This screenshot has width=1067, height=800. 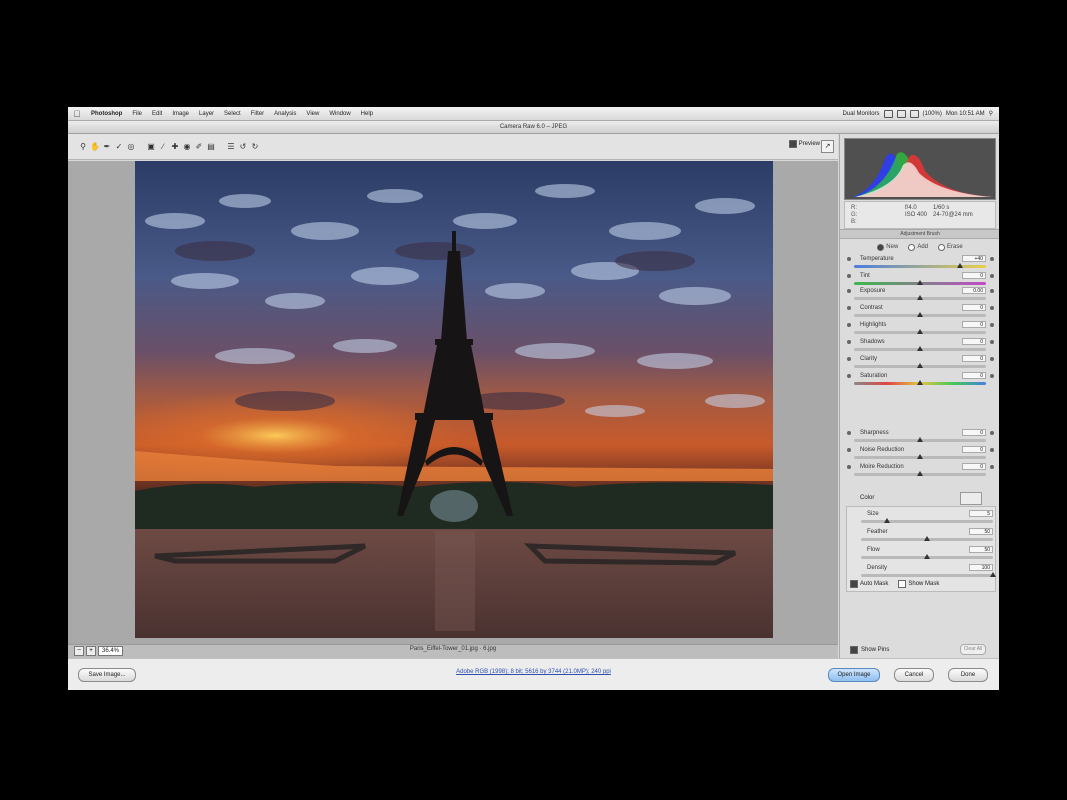 I want to click on menu-select: Select, so click(x=232, y=114).